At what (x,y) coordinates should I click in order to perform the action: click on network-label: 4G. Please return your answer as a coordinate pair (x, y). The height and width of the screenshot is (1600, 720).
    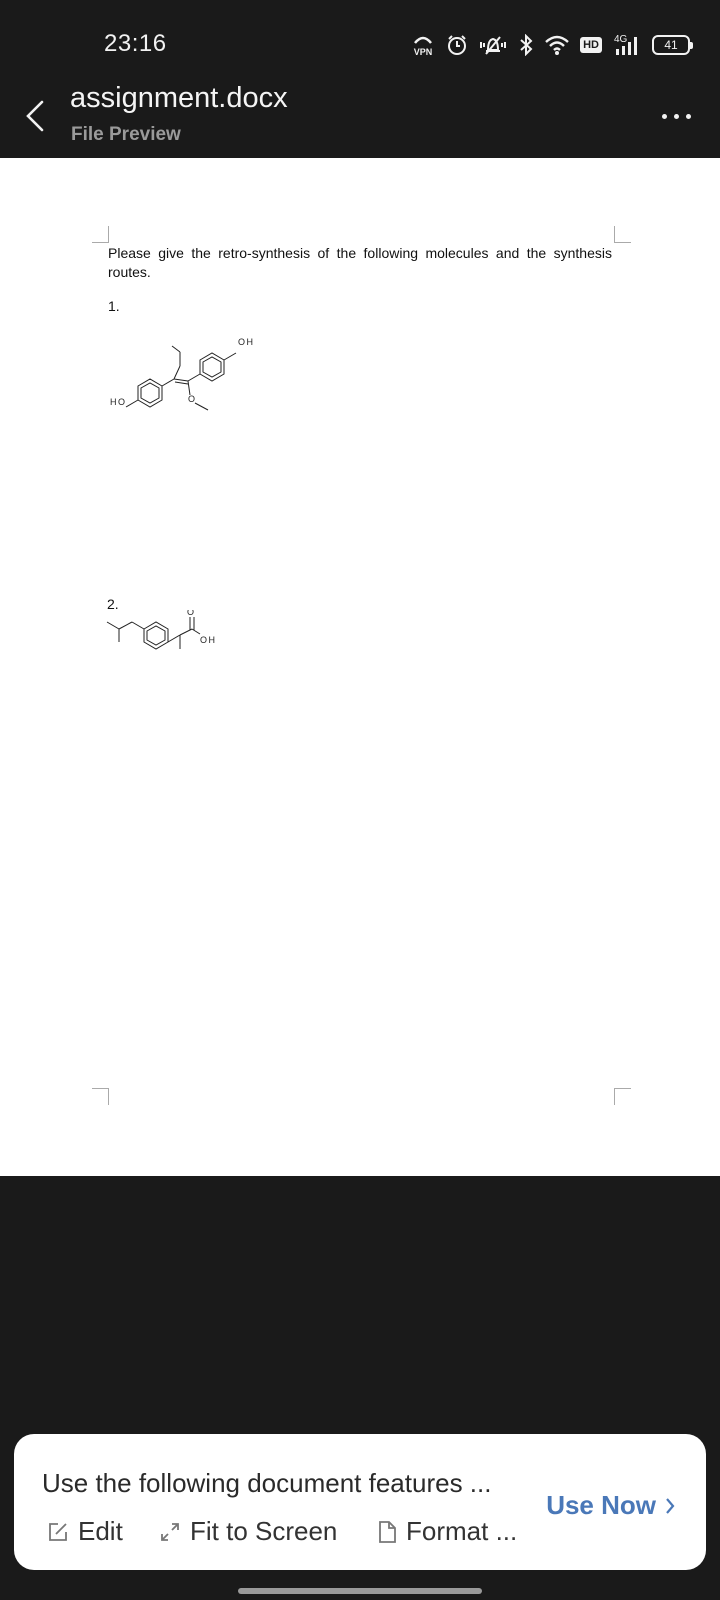
    Looking at the image, I should click on (621, 39).